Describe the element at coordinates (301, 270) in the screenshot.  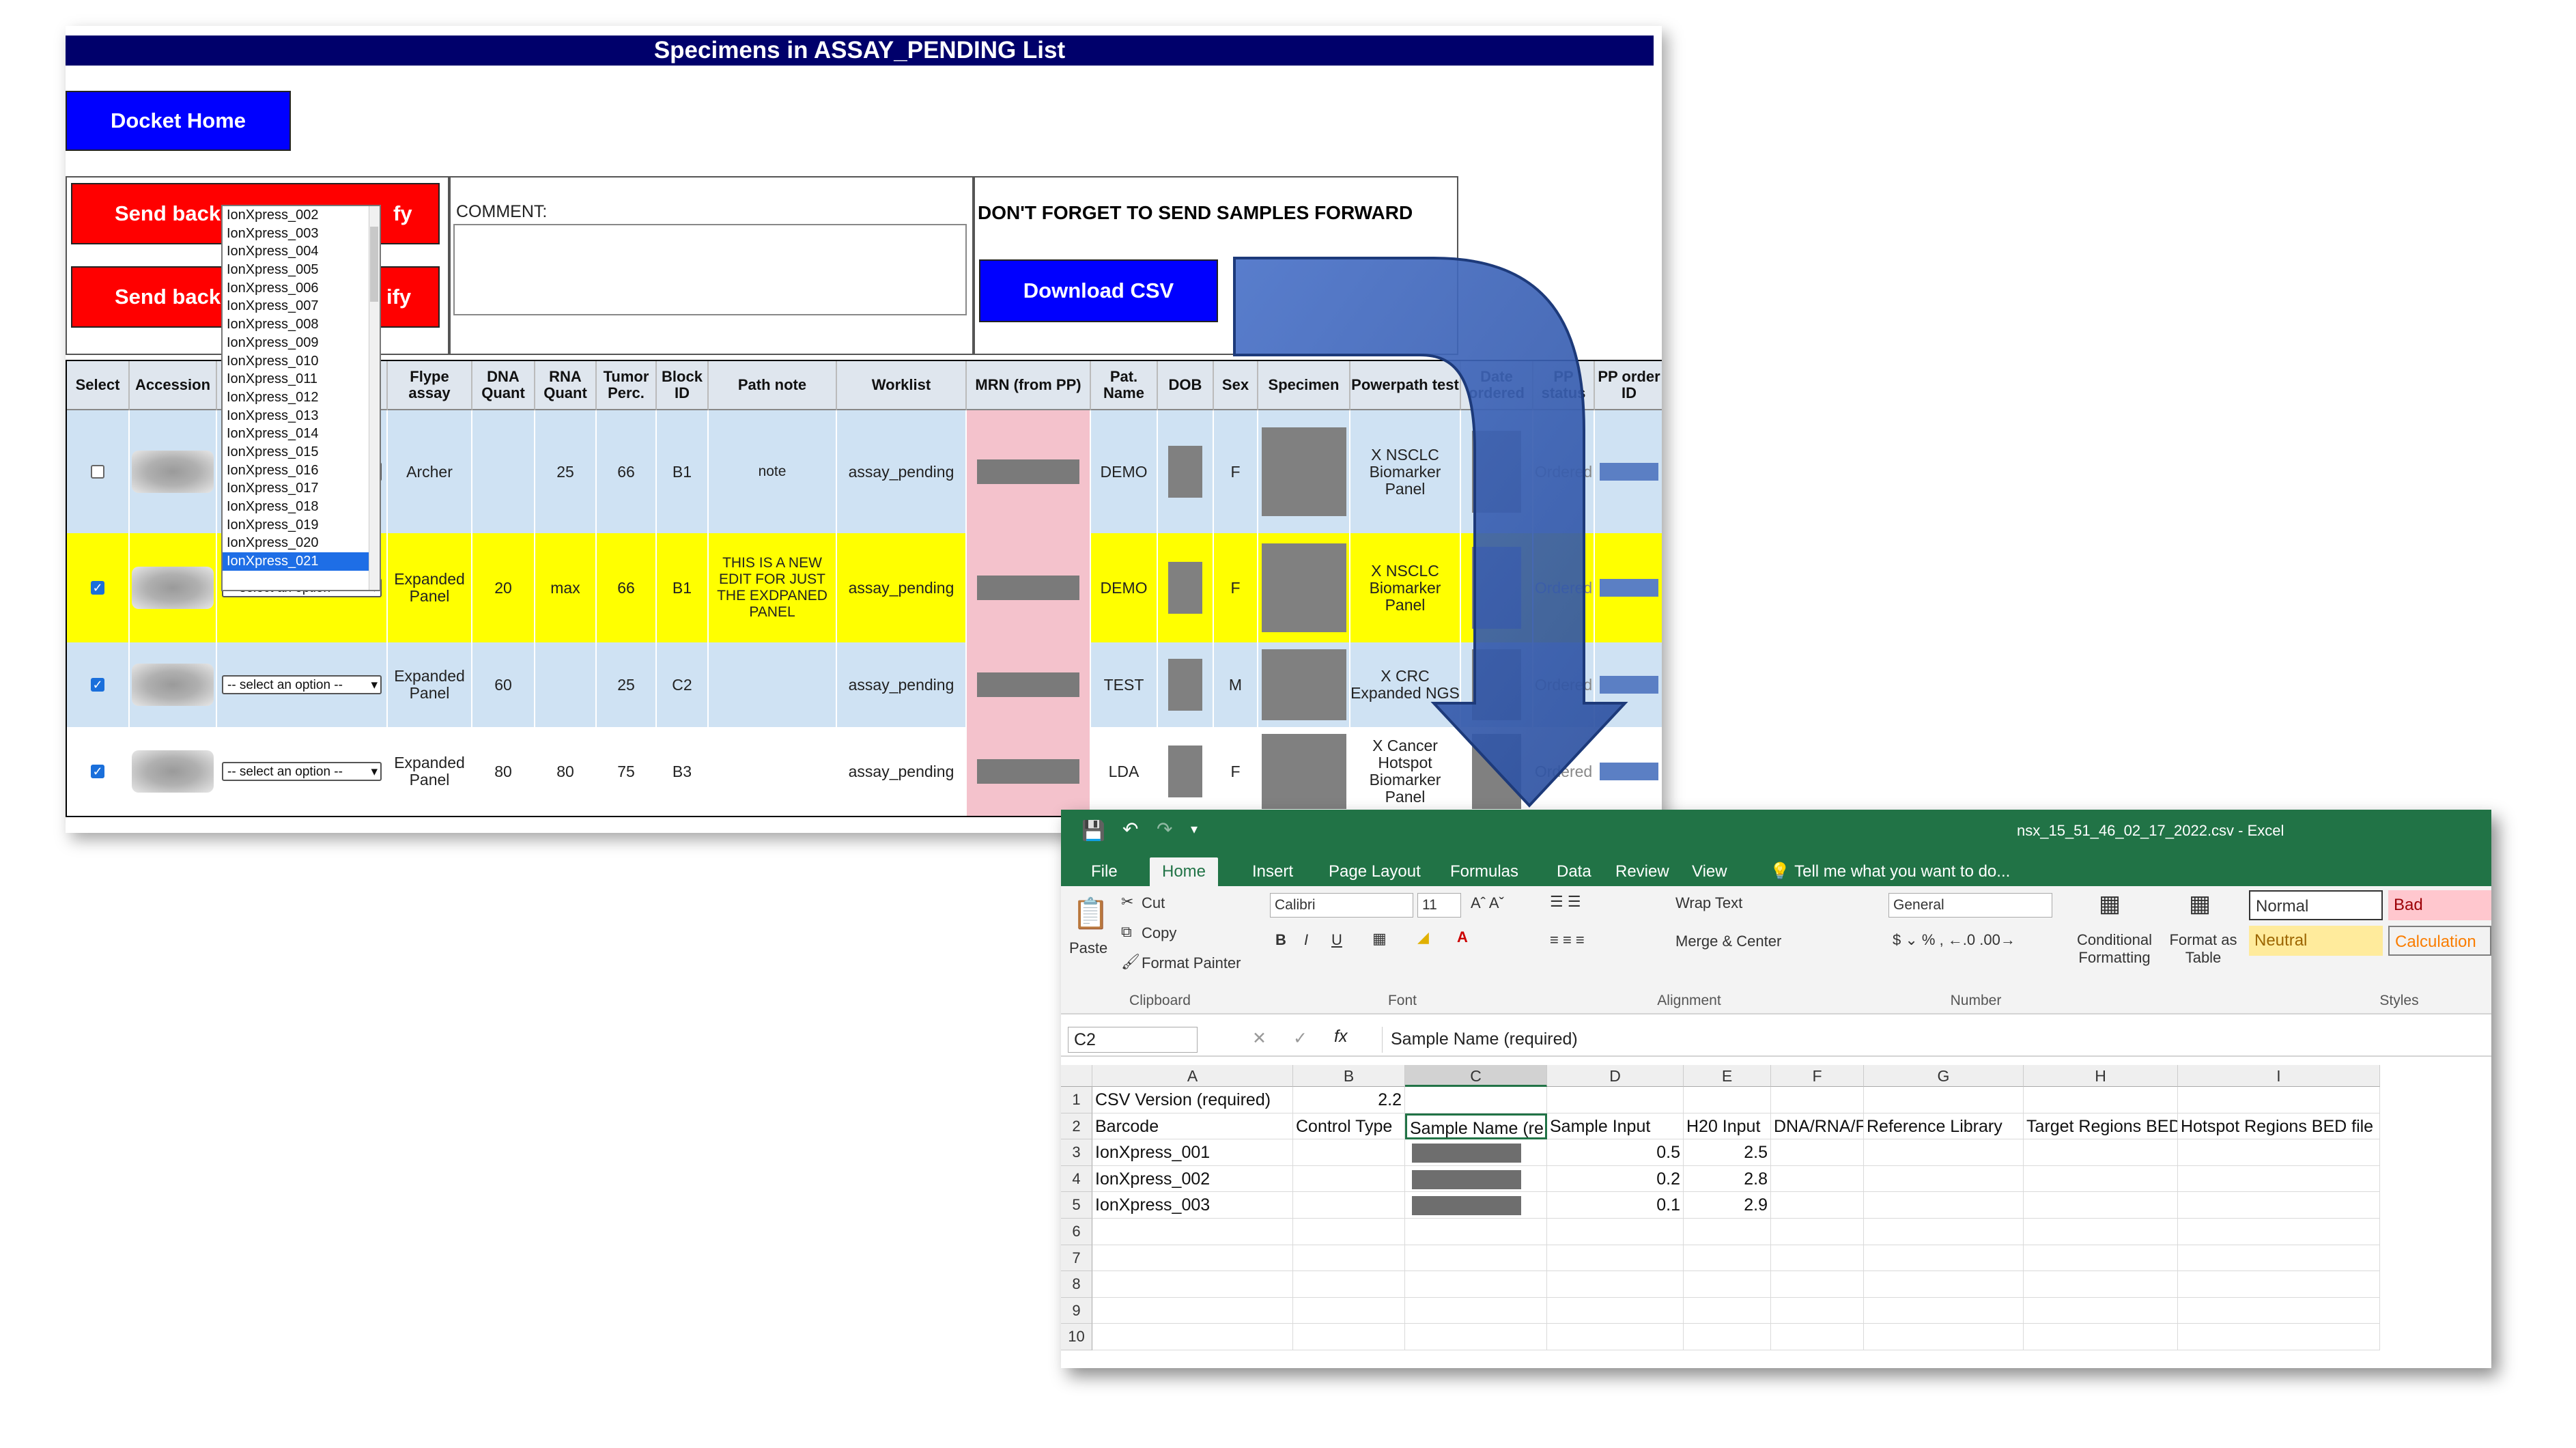
I see `dropdown-option: IonXpress_005` at that location.